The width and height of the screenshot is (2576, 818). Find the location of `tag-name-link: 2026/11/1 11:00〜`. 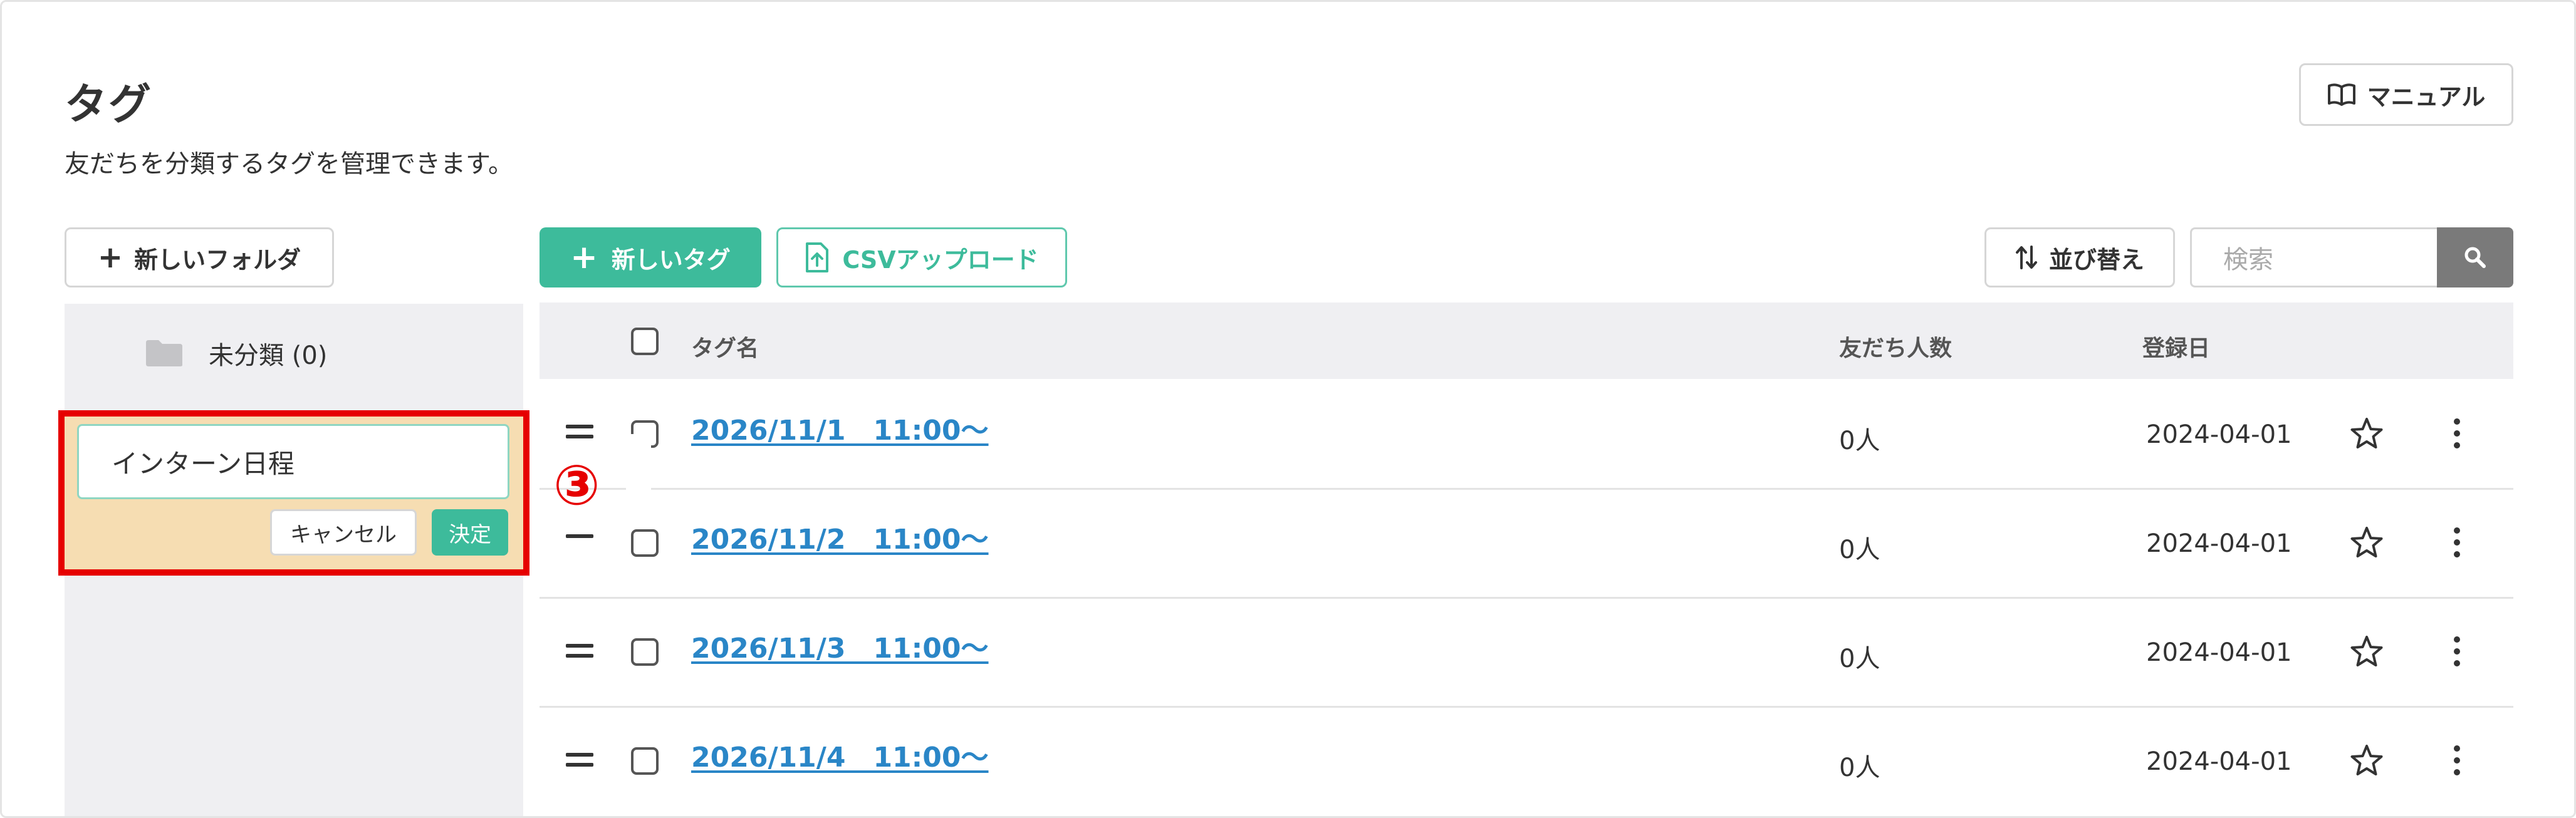

tag-name-link: 2026/11/1 11:00〜 is located at coordinates (840, 428).